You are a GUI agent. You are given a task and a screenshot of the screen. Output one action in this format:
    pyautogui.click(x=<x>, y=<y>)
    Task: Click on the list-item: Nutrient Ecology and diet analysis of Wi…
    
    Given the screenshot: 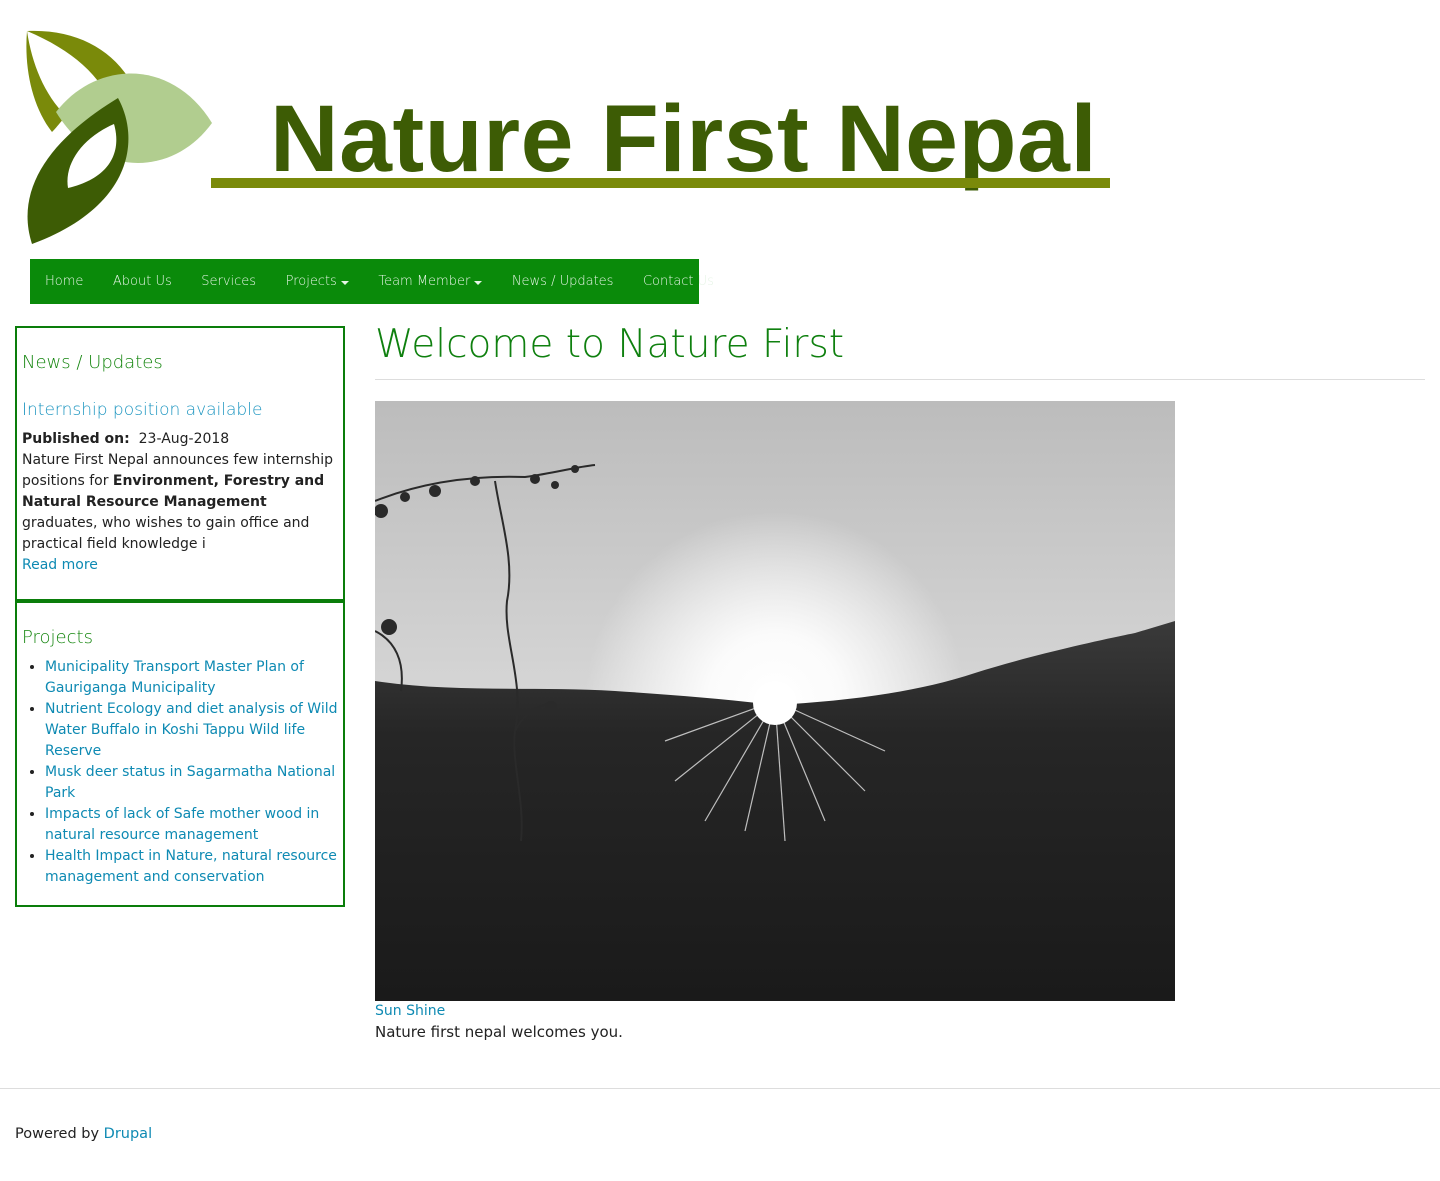 What is the action you would take?
    pyautogui.click(x=191, y=730)
    